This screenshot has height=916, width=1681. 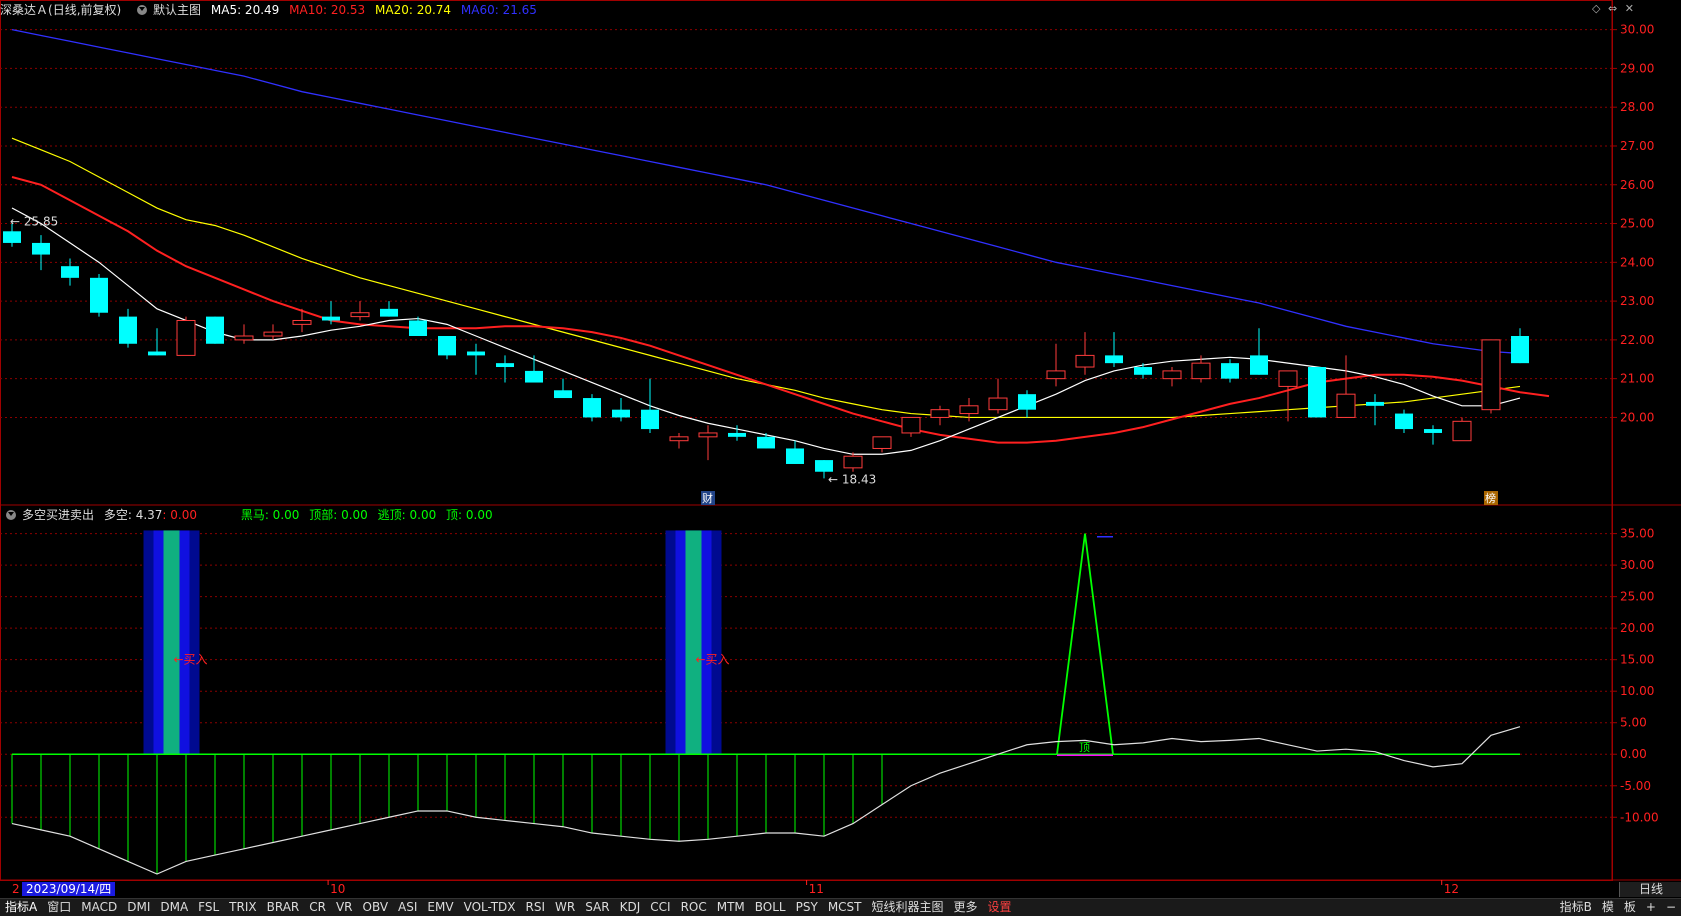 What do you see at coordinates (344, 907) in the screenshot?
I see `toolbar-item-9: VR` at bounding box center [344, 907].